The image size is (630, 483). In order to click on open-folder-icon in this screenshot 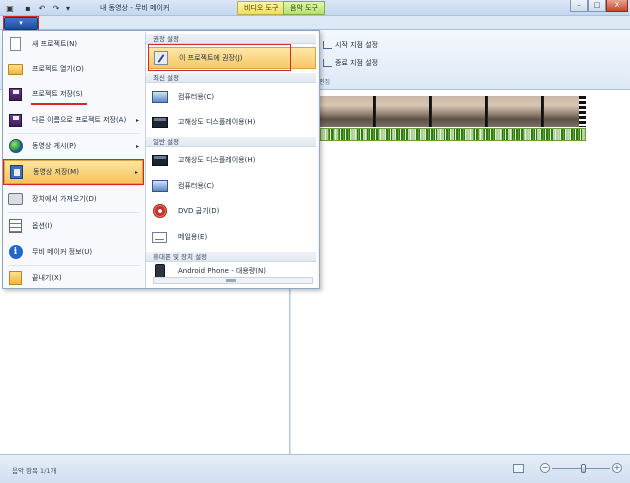, I will do `click(15, 69)`.